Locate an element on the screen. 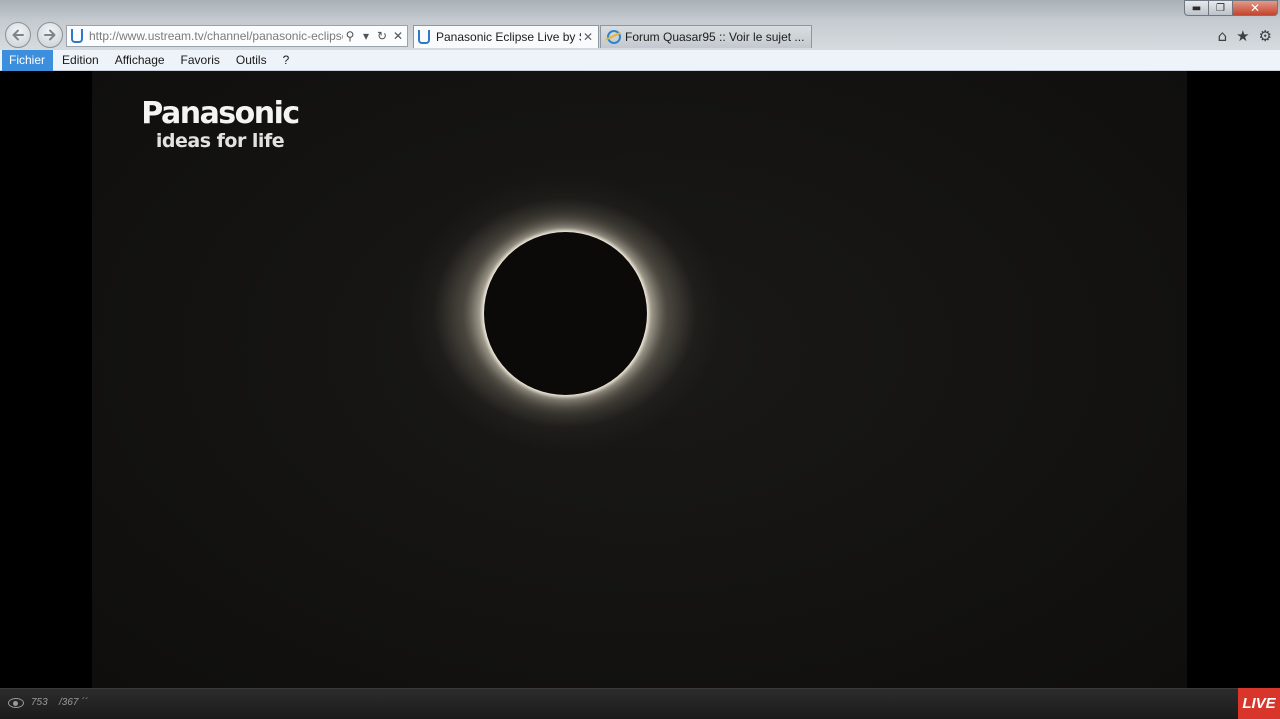  total-viewer-count: /367 ´´ is located at coordinates (73, 702).